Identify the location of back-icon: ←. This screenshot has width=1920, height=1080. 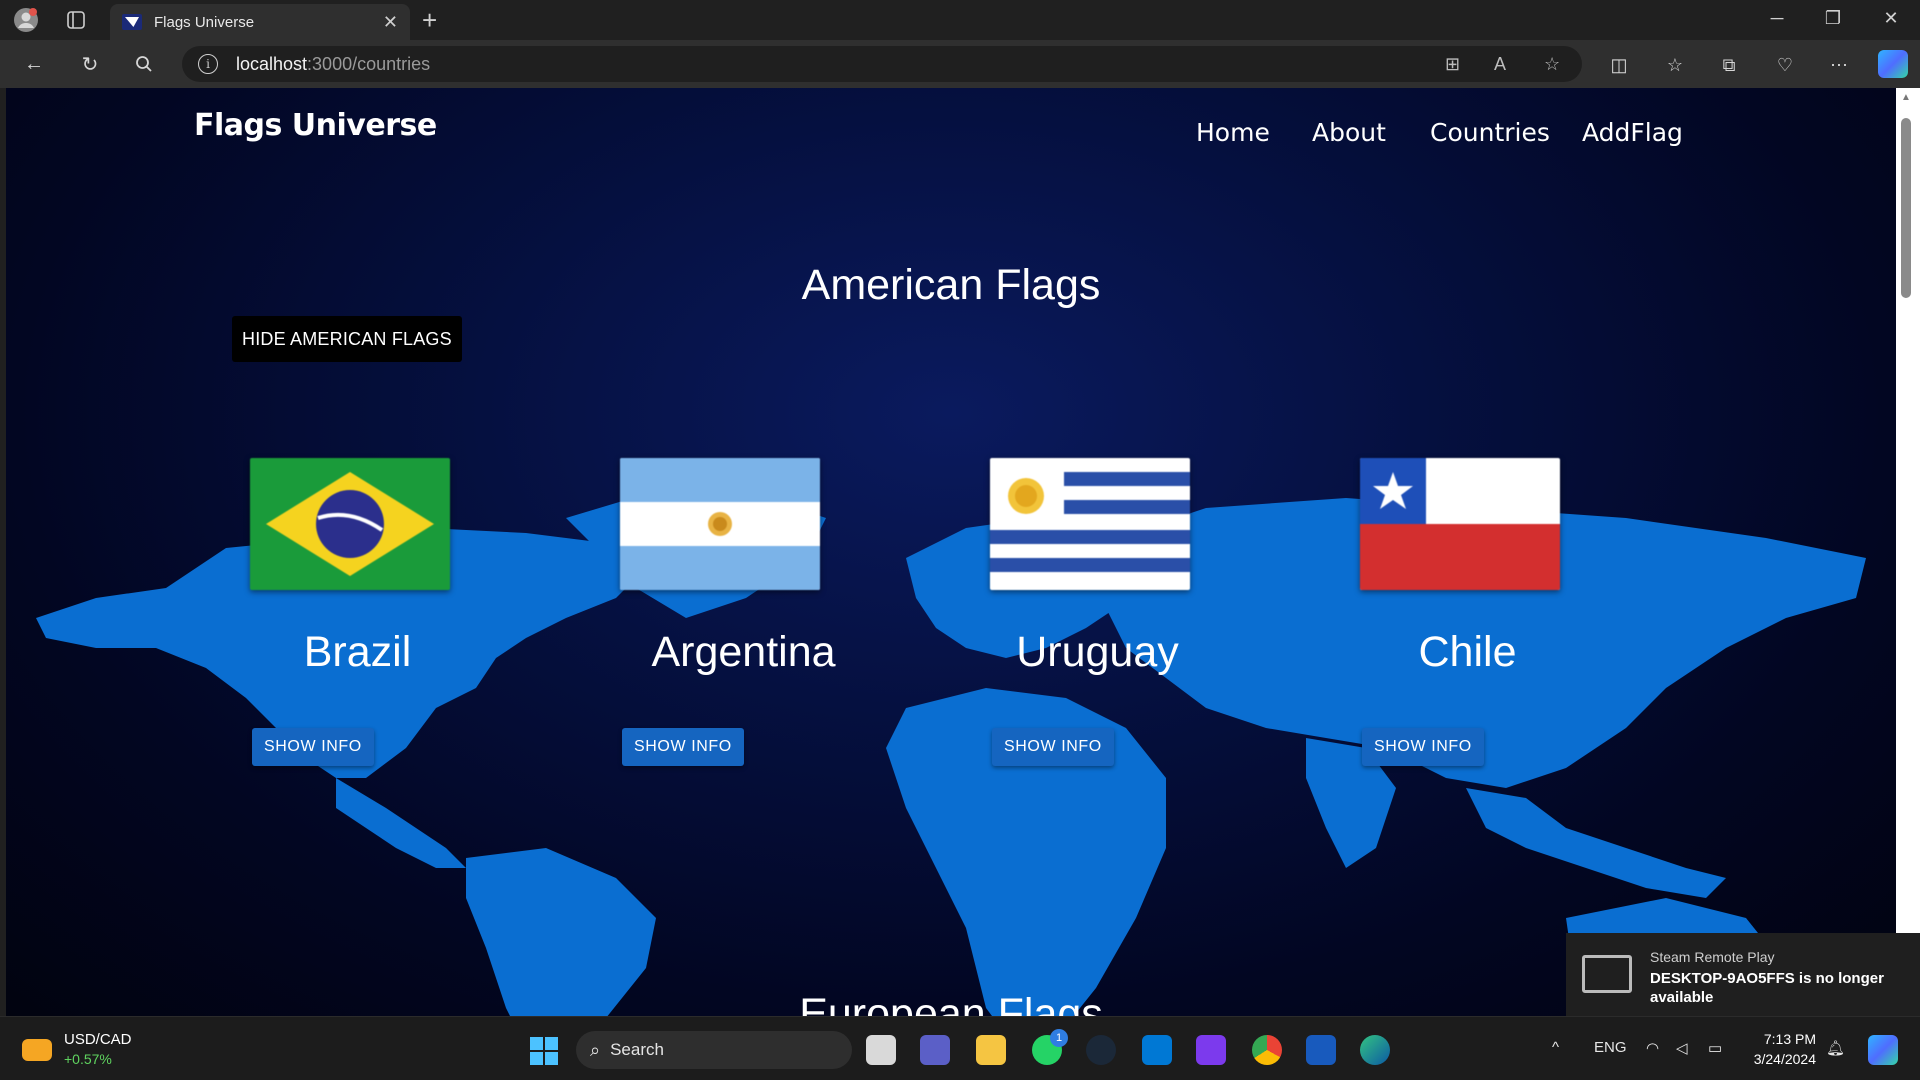
(34, 64).